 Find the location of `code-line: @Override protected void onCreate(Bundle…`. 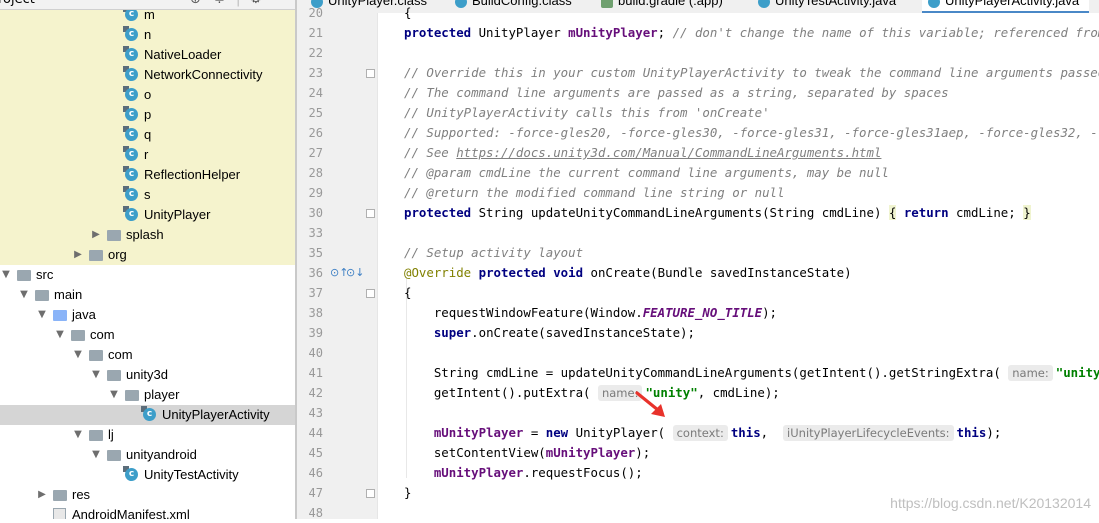

code-line: @Override protected void onCreate(Bundle… is located at coordinates (628, 273).